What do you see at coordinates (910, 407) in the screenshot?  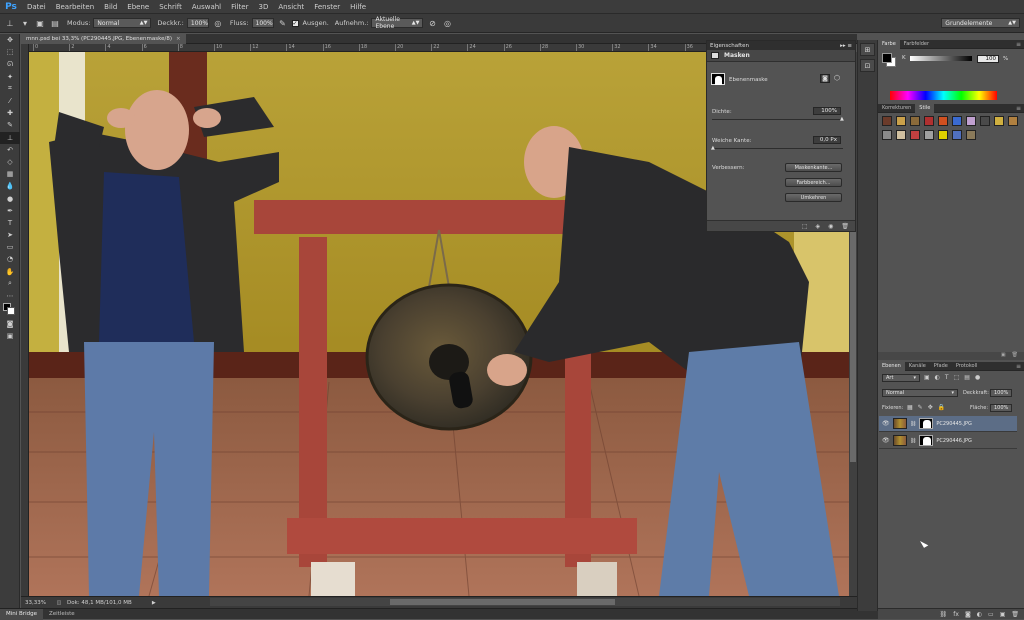 I see `lock-transparency-icon: ▦` at bounding box center [910, 407].